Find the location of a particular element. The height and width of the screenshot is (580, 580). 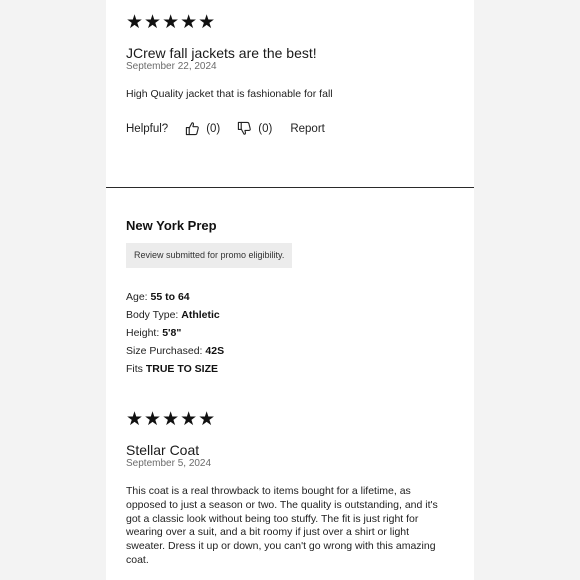

attr-size-purchased: Size Purchased: 42S is located at coordinates (175, 351).